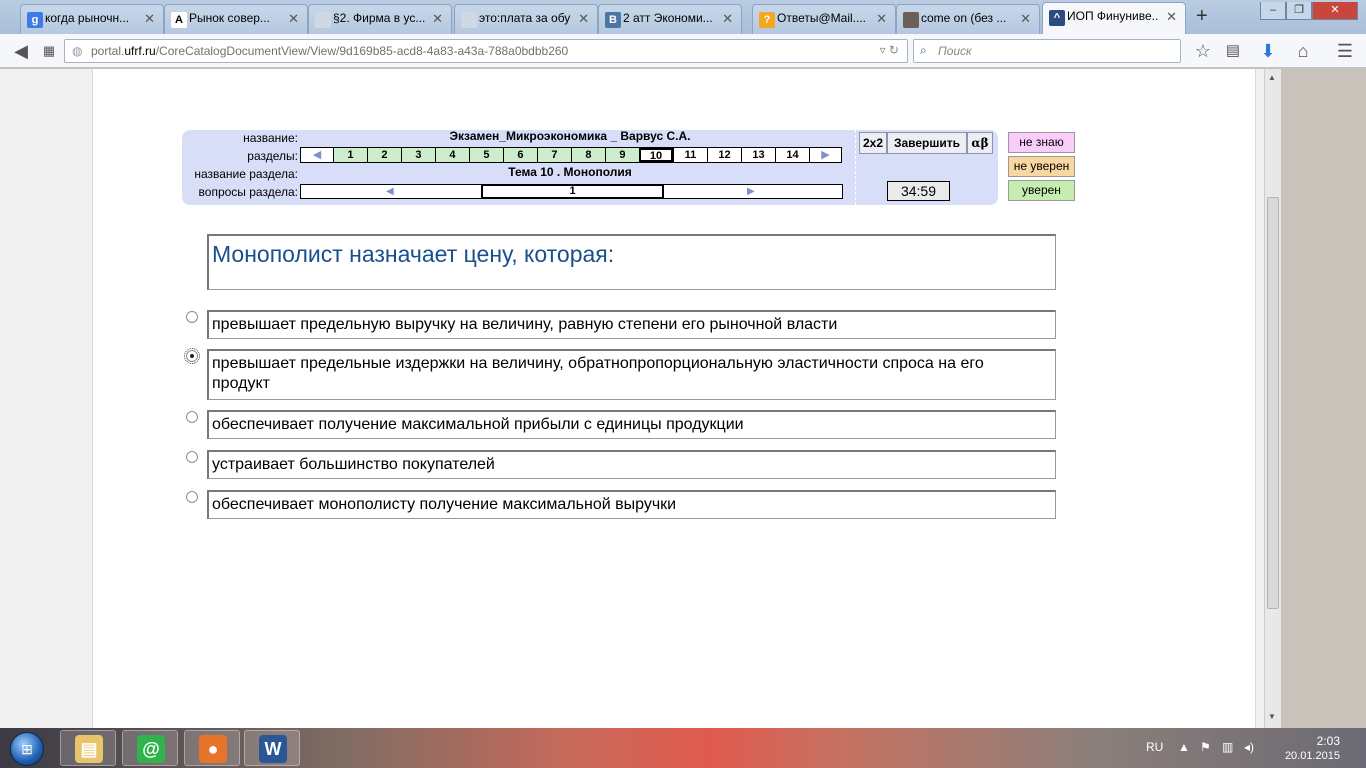 Image resolution: width=1366 pixels, height=768 pixels. What do you see at coordinates (1273, 403) in the screenshot?
I see `scrollbar-thumb` at bounding box center [1273, 403].